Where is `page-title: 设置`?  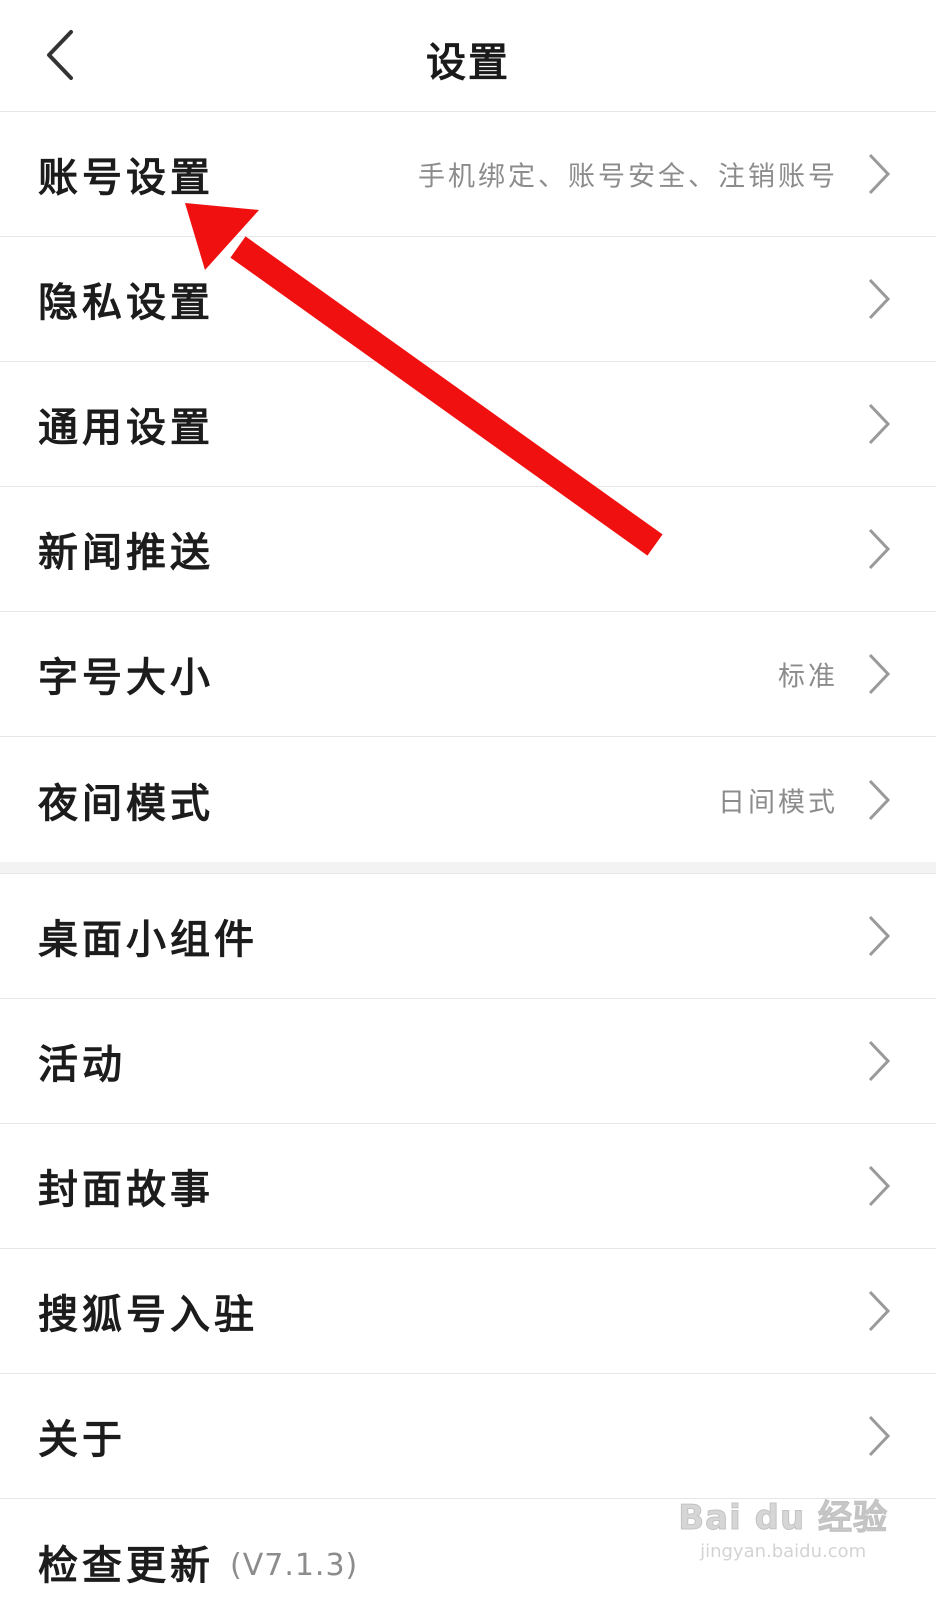
page-title: 设置 is located at coordinates (468, 62).